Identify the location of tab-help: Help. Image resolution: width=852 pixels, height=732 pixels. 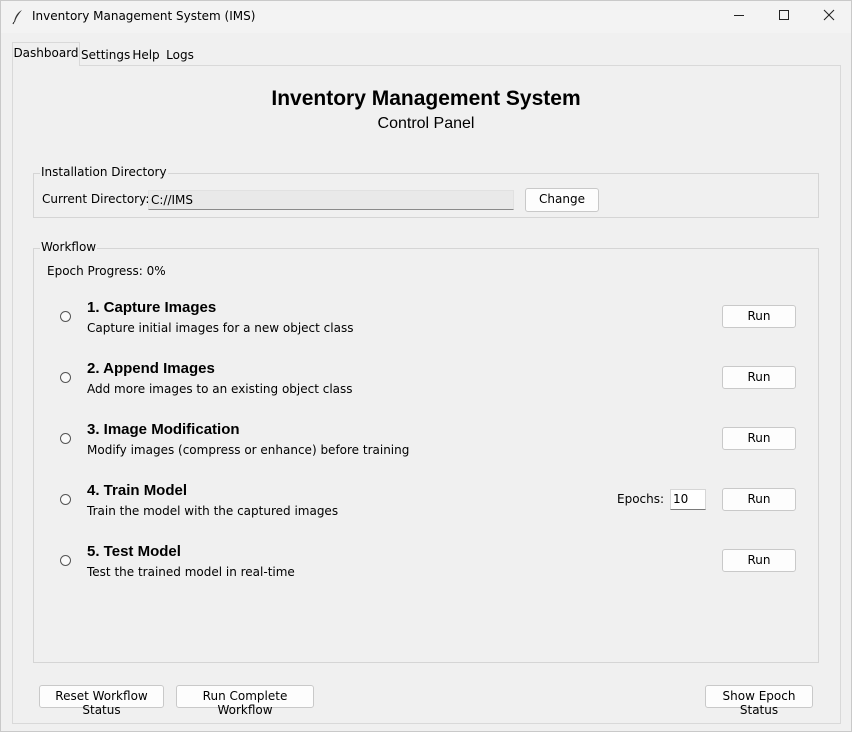
(146, 55).